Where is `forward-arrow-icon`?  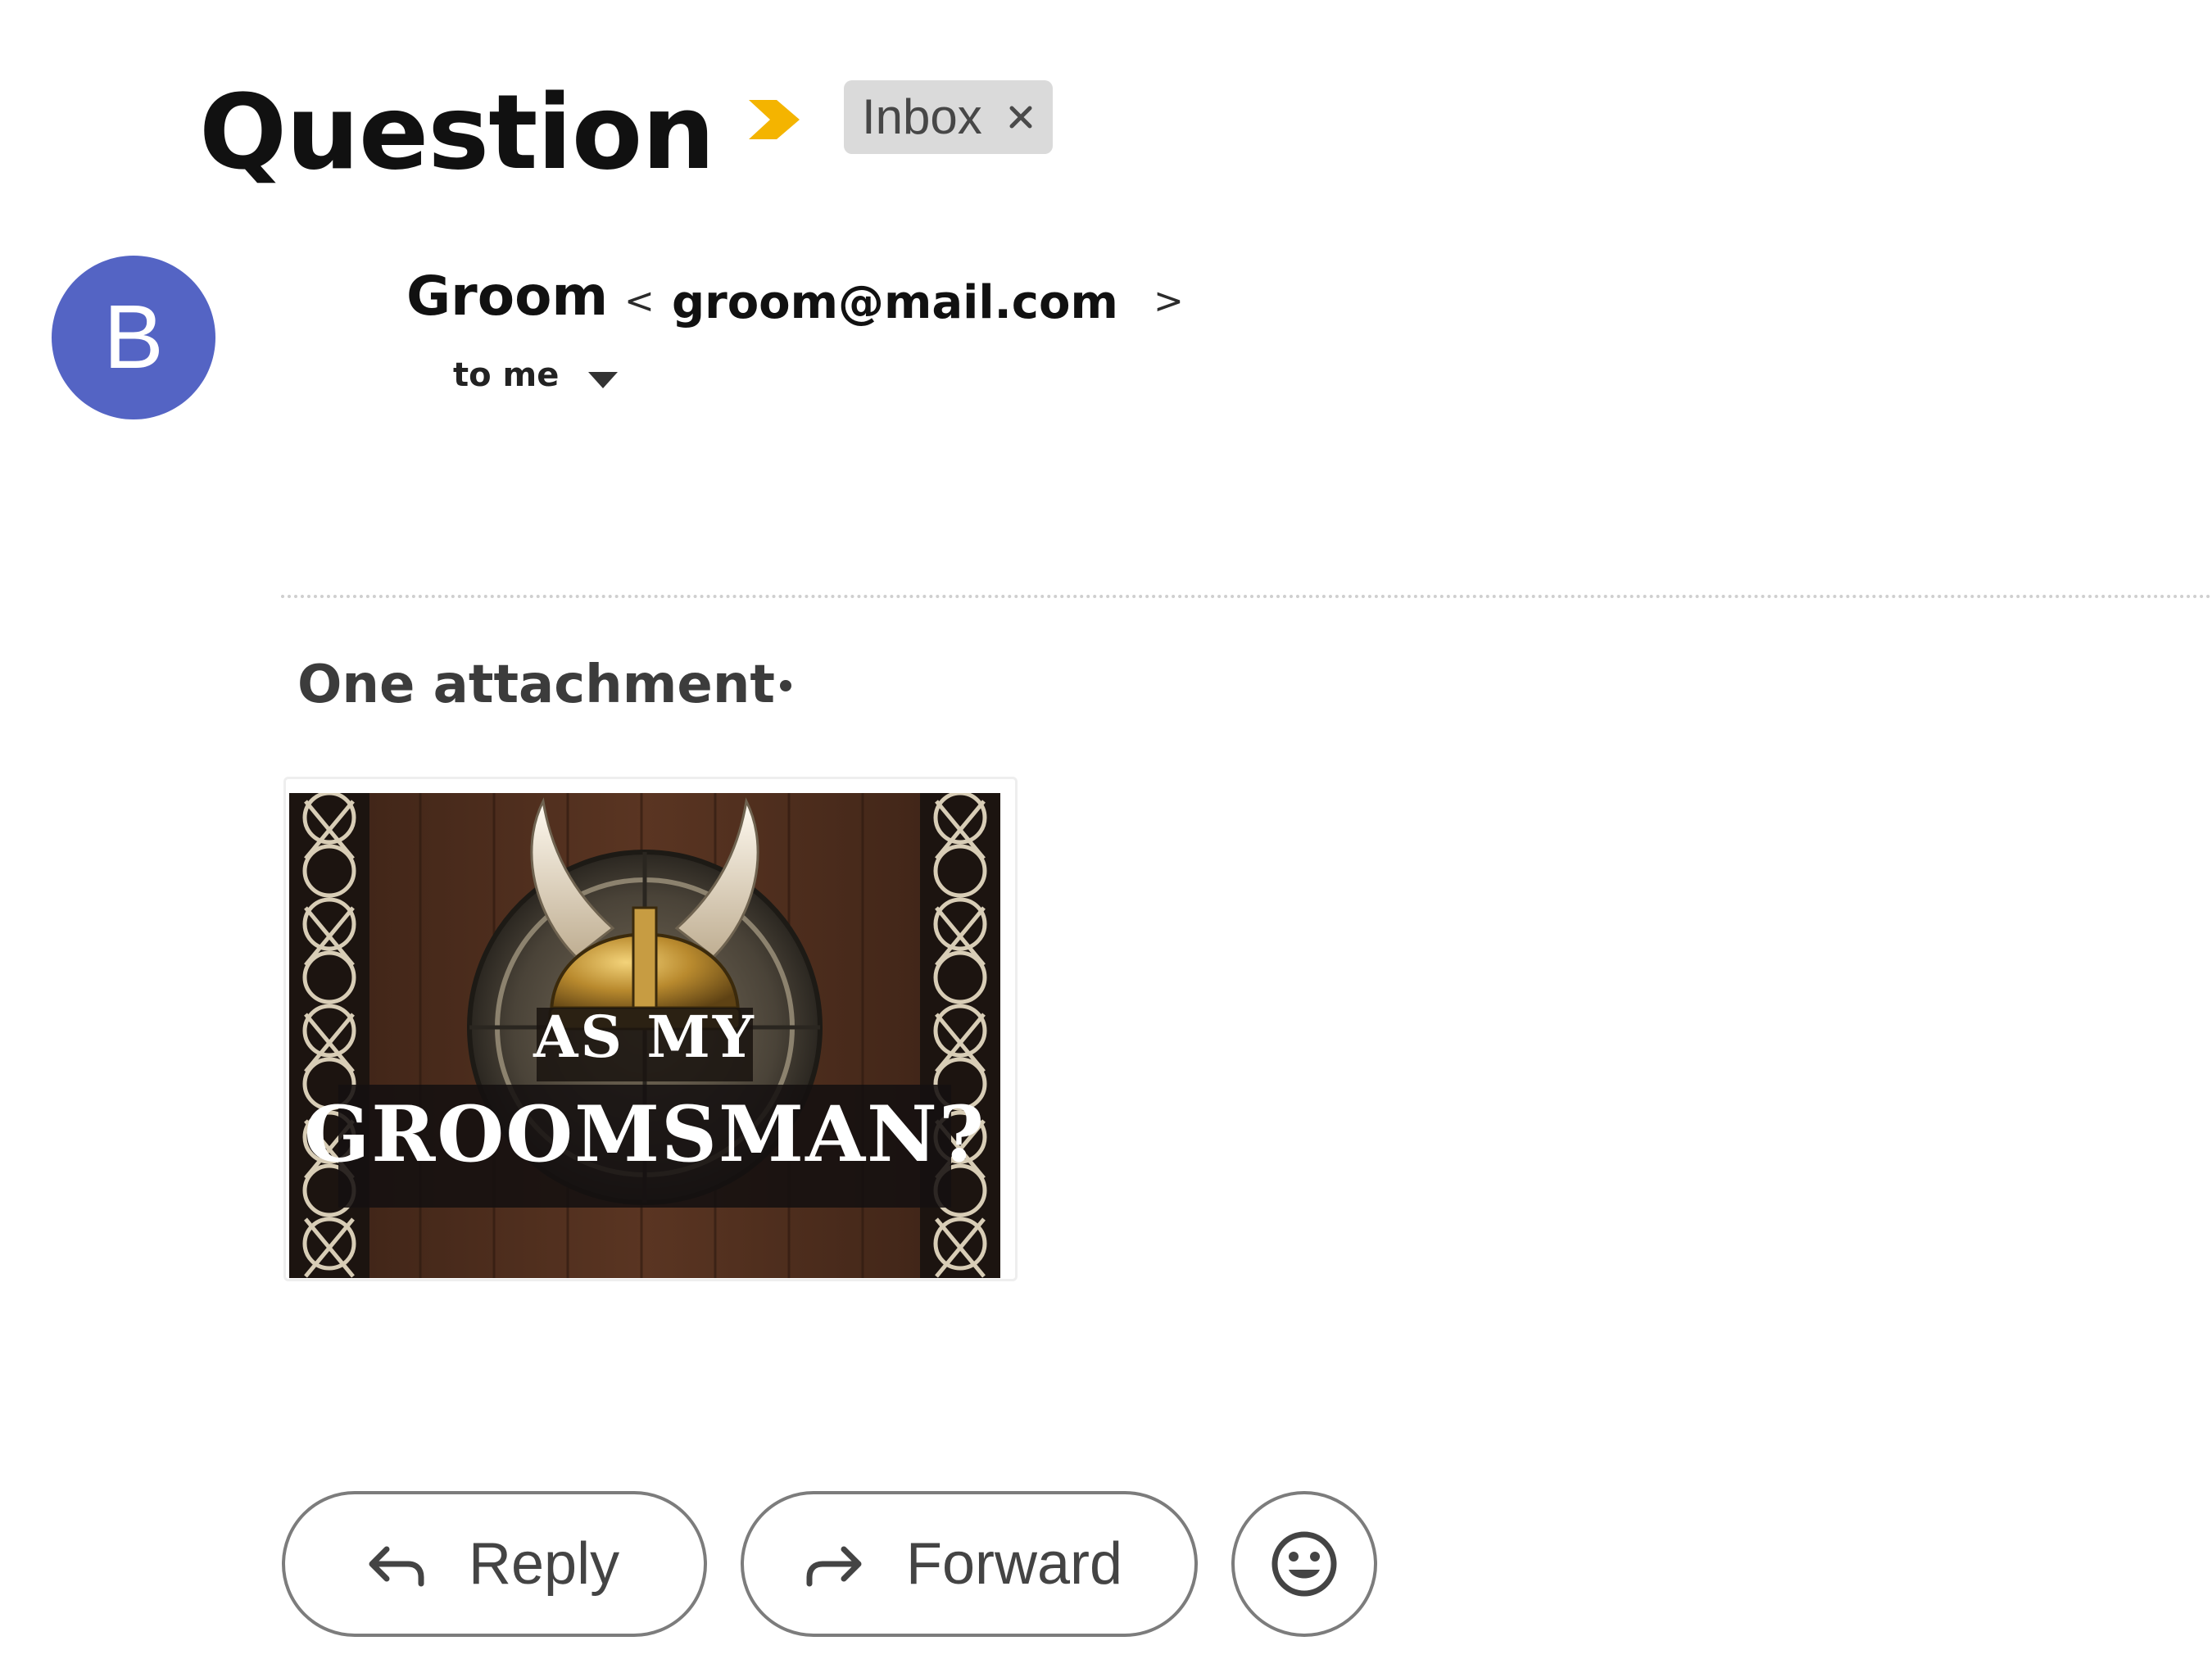 forward-arrow-icon is located at coordinates (834, 1566).